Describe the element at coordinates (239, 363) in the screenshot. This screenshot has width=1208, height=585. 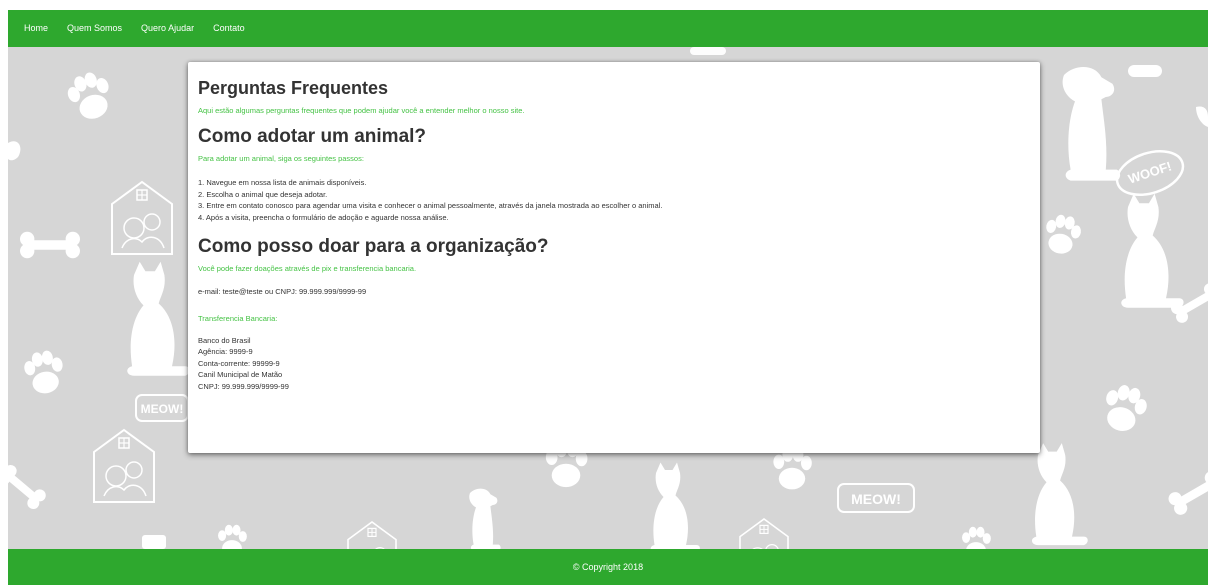
I see `bank-detail-line: Conta-corrente: 99999-9` at that location.